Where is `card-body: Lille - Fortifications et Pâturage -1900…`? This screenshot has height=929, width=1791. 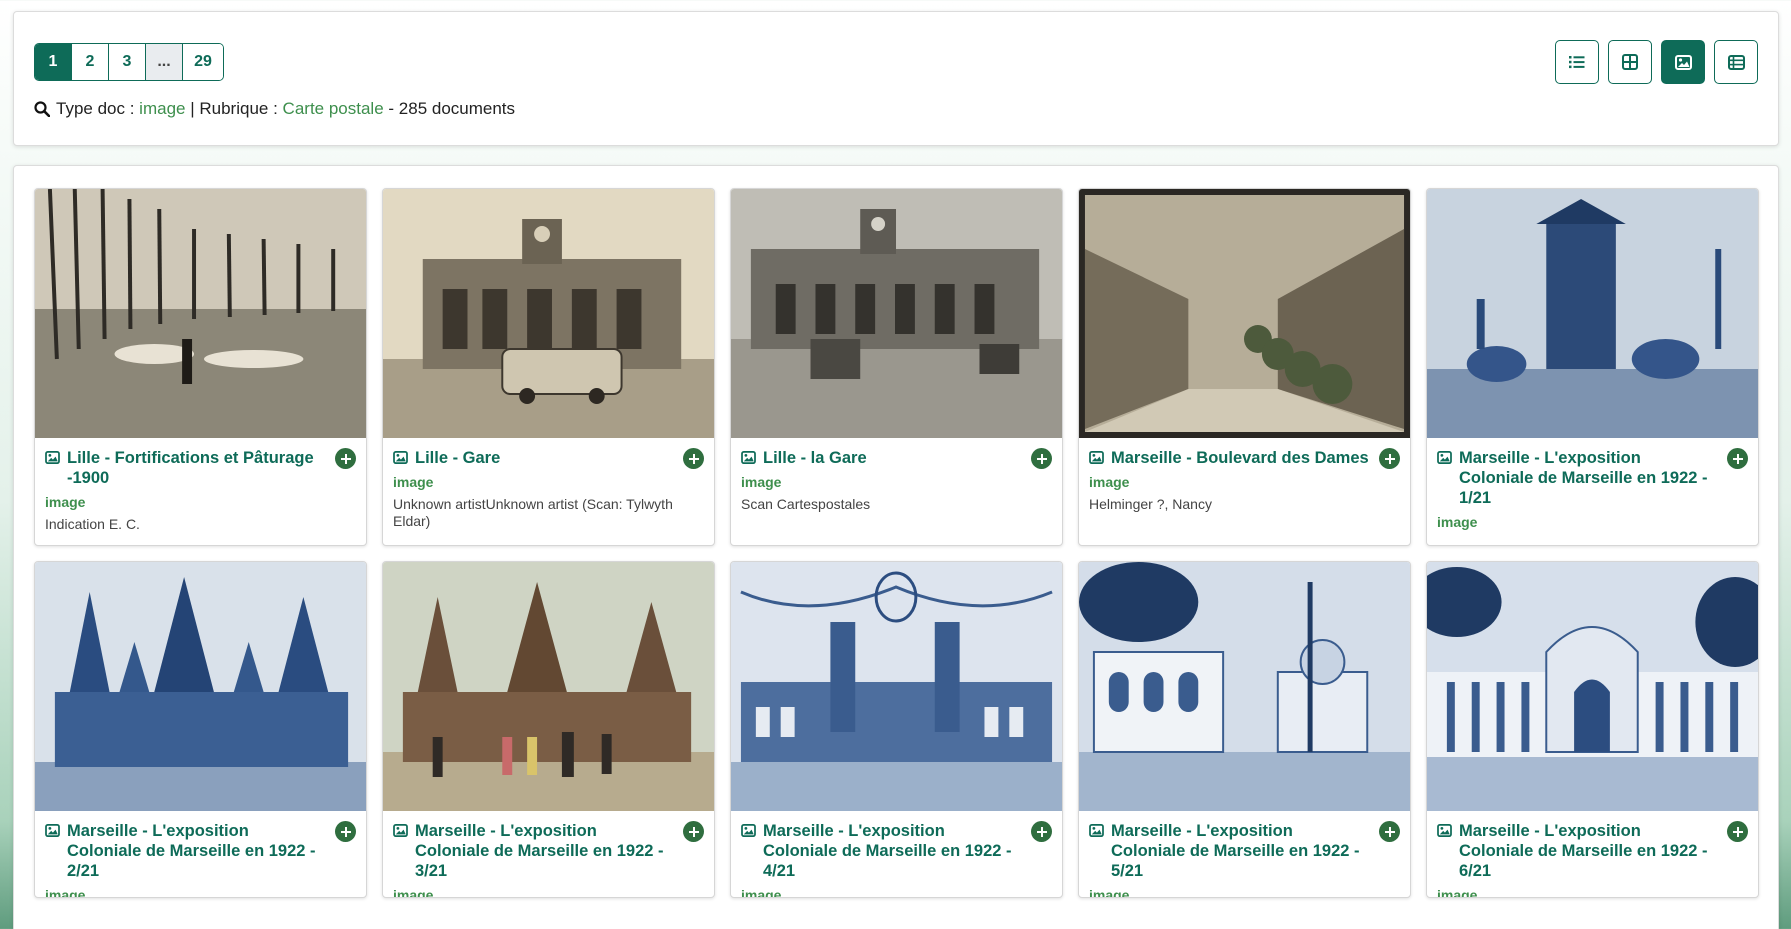 card-body: Lille - Fortifications et Pâturage -1900… is located at coordinates (200, 489).